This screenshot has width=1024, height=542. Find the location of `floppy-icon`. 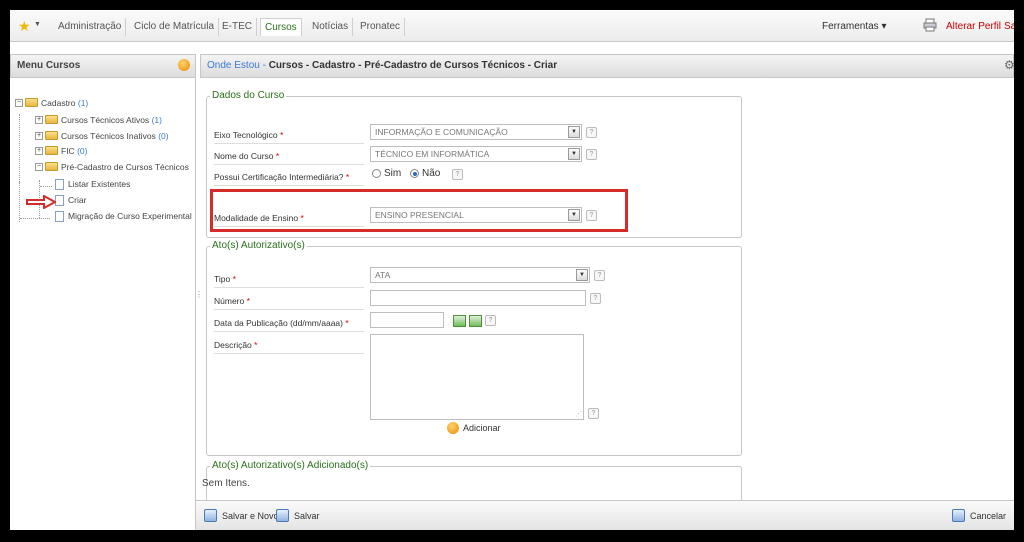

floppy-icon is located at coordinates (282, 515).